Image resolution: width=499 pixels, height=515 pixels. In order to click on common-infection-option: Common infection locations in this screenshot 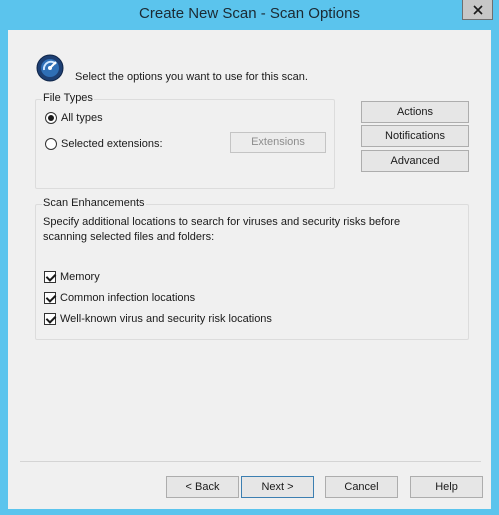, I will do `click(119, 298)`.